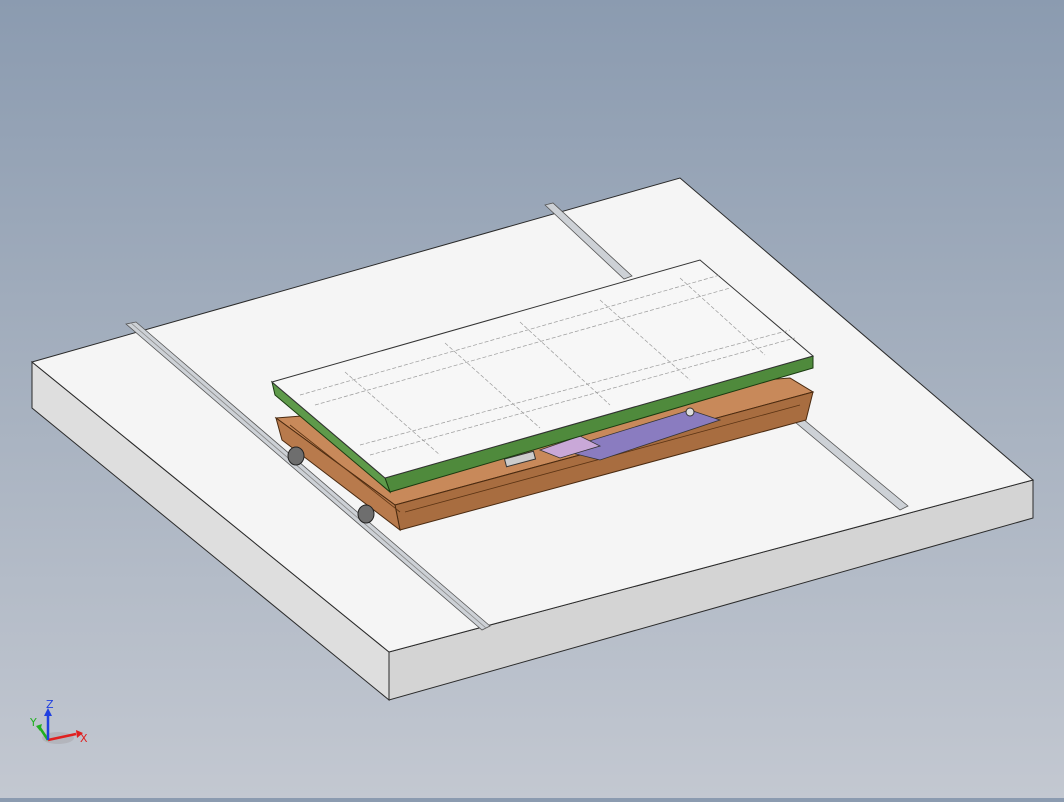  I want to click on y-axis-label: Y, so click(33, 722).